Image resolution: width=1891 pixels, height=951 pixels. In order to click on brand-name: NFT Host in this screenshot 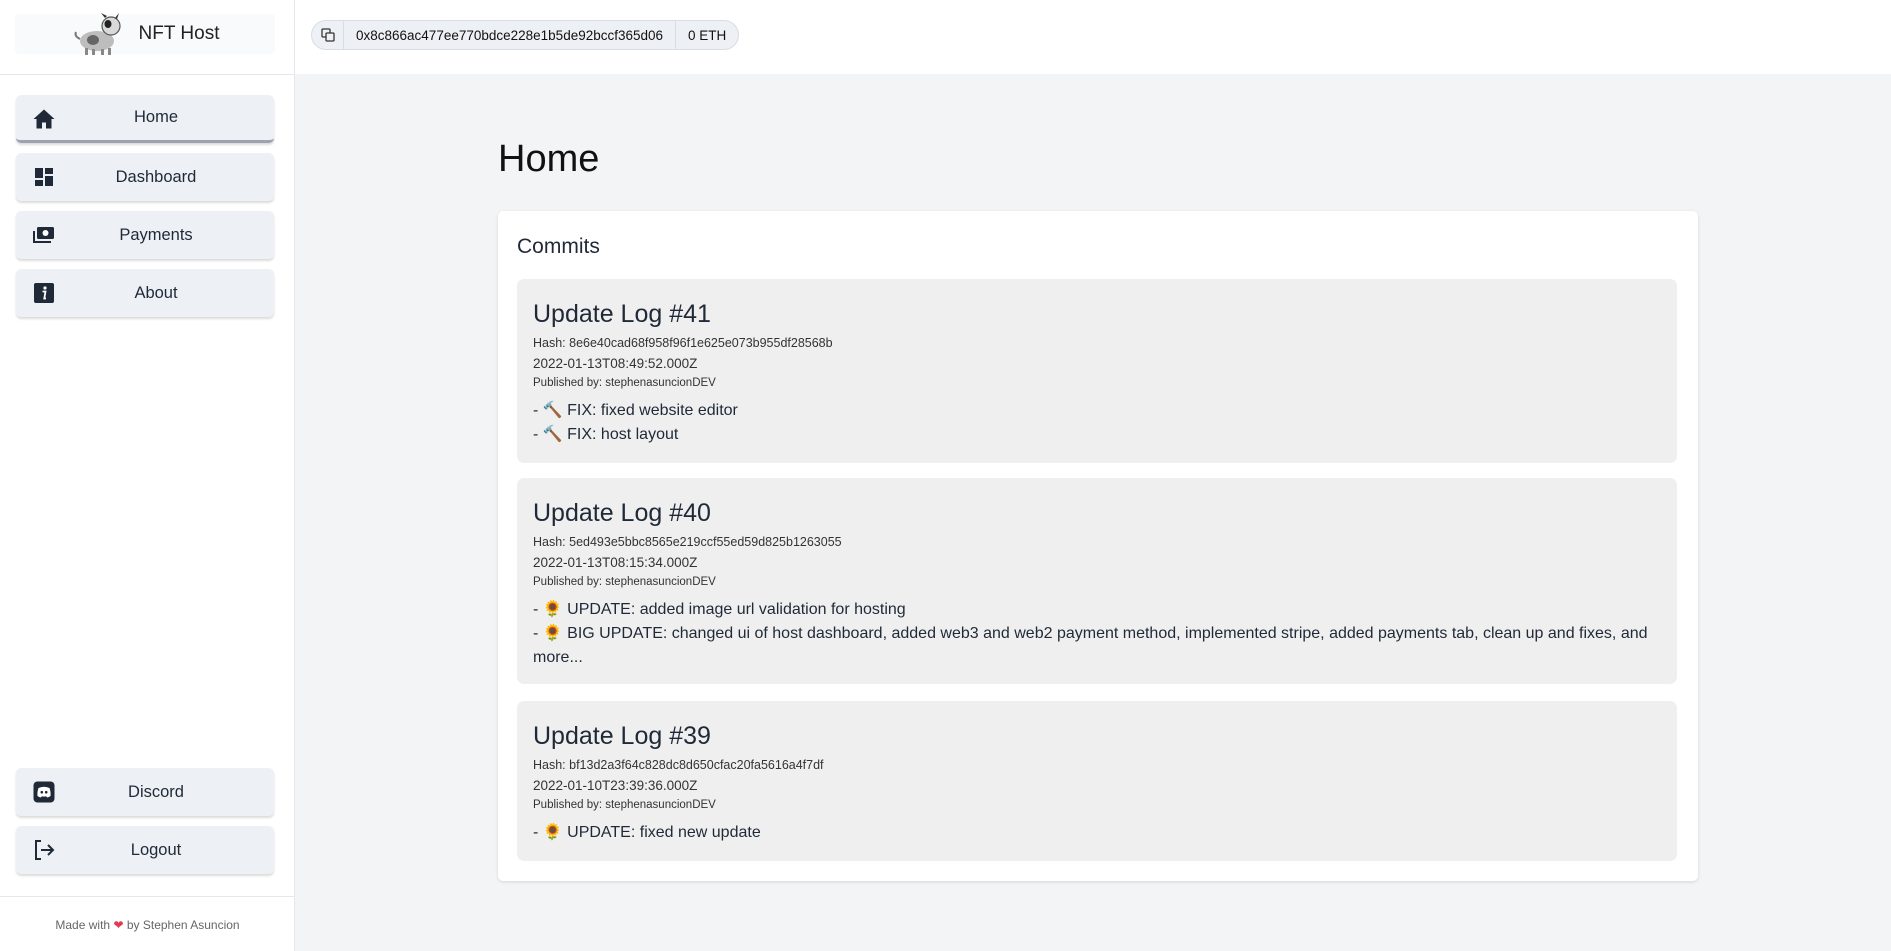, I will do `click(179, 33)`.